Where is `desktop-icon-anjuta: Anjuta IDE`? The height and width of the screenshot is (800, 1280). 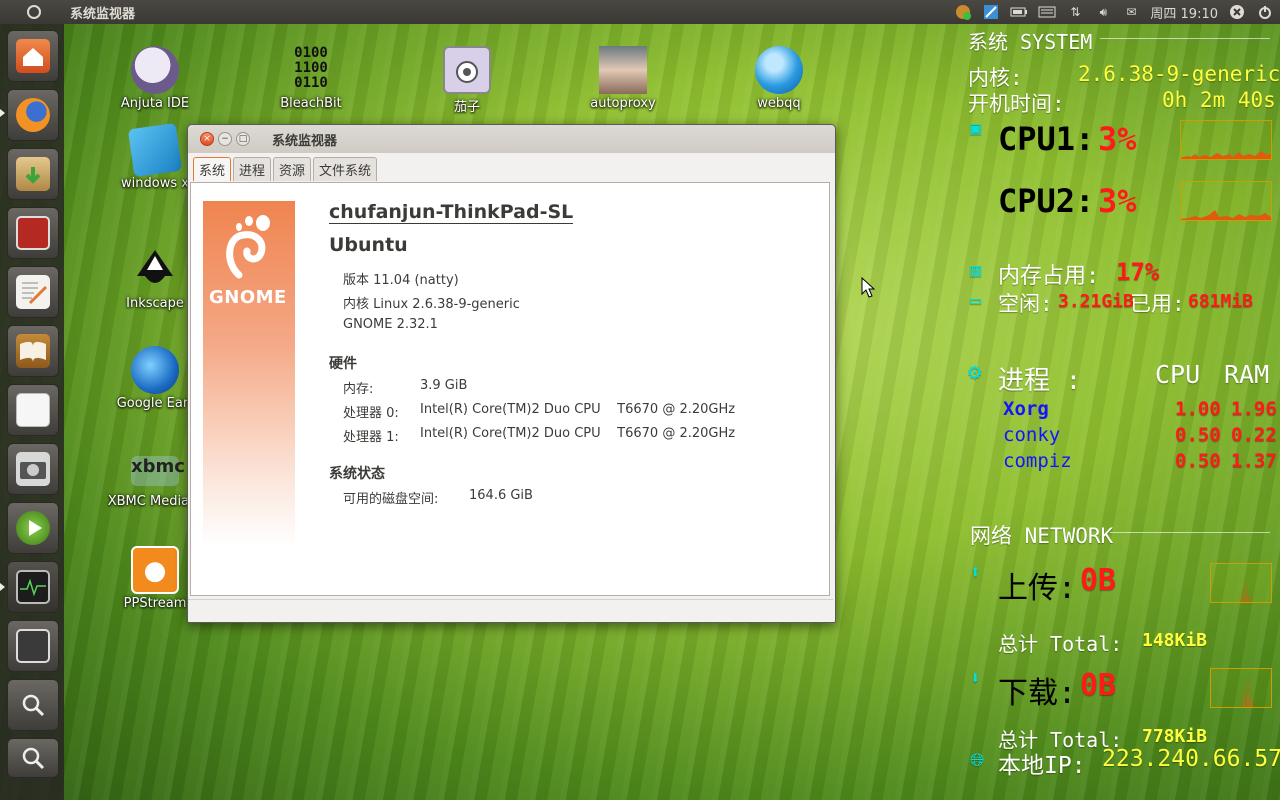
desktop-icon-anjuta: Anjuta IDE is located at coordinates (155, 78).